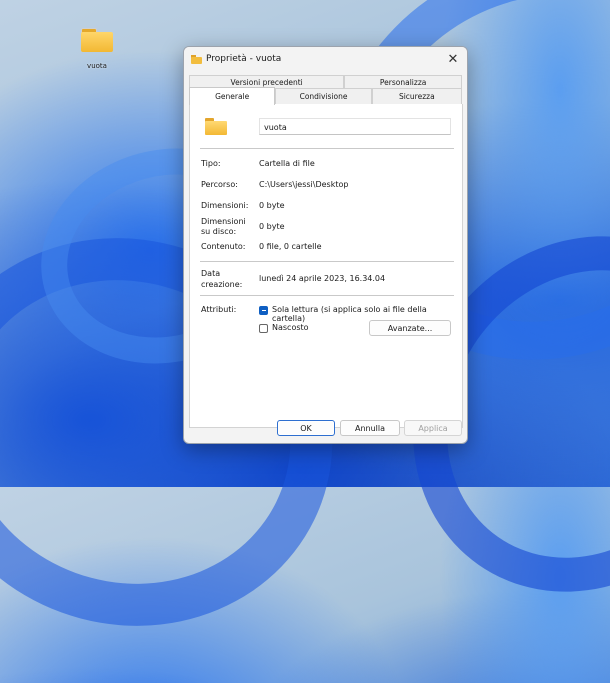 This screenshot has width=610, height=683. Describe the element at coordinates (433, 428) in the screenshot. I see `apply-button: Applica` at that location.